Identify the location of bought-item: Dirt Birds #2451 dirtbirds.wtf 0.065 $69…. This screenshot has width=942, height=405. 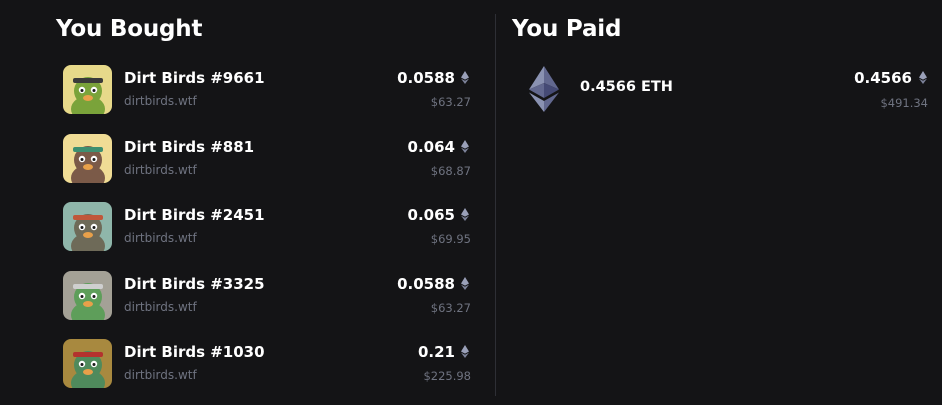
(268, 236).